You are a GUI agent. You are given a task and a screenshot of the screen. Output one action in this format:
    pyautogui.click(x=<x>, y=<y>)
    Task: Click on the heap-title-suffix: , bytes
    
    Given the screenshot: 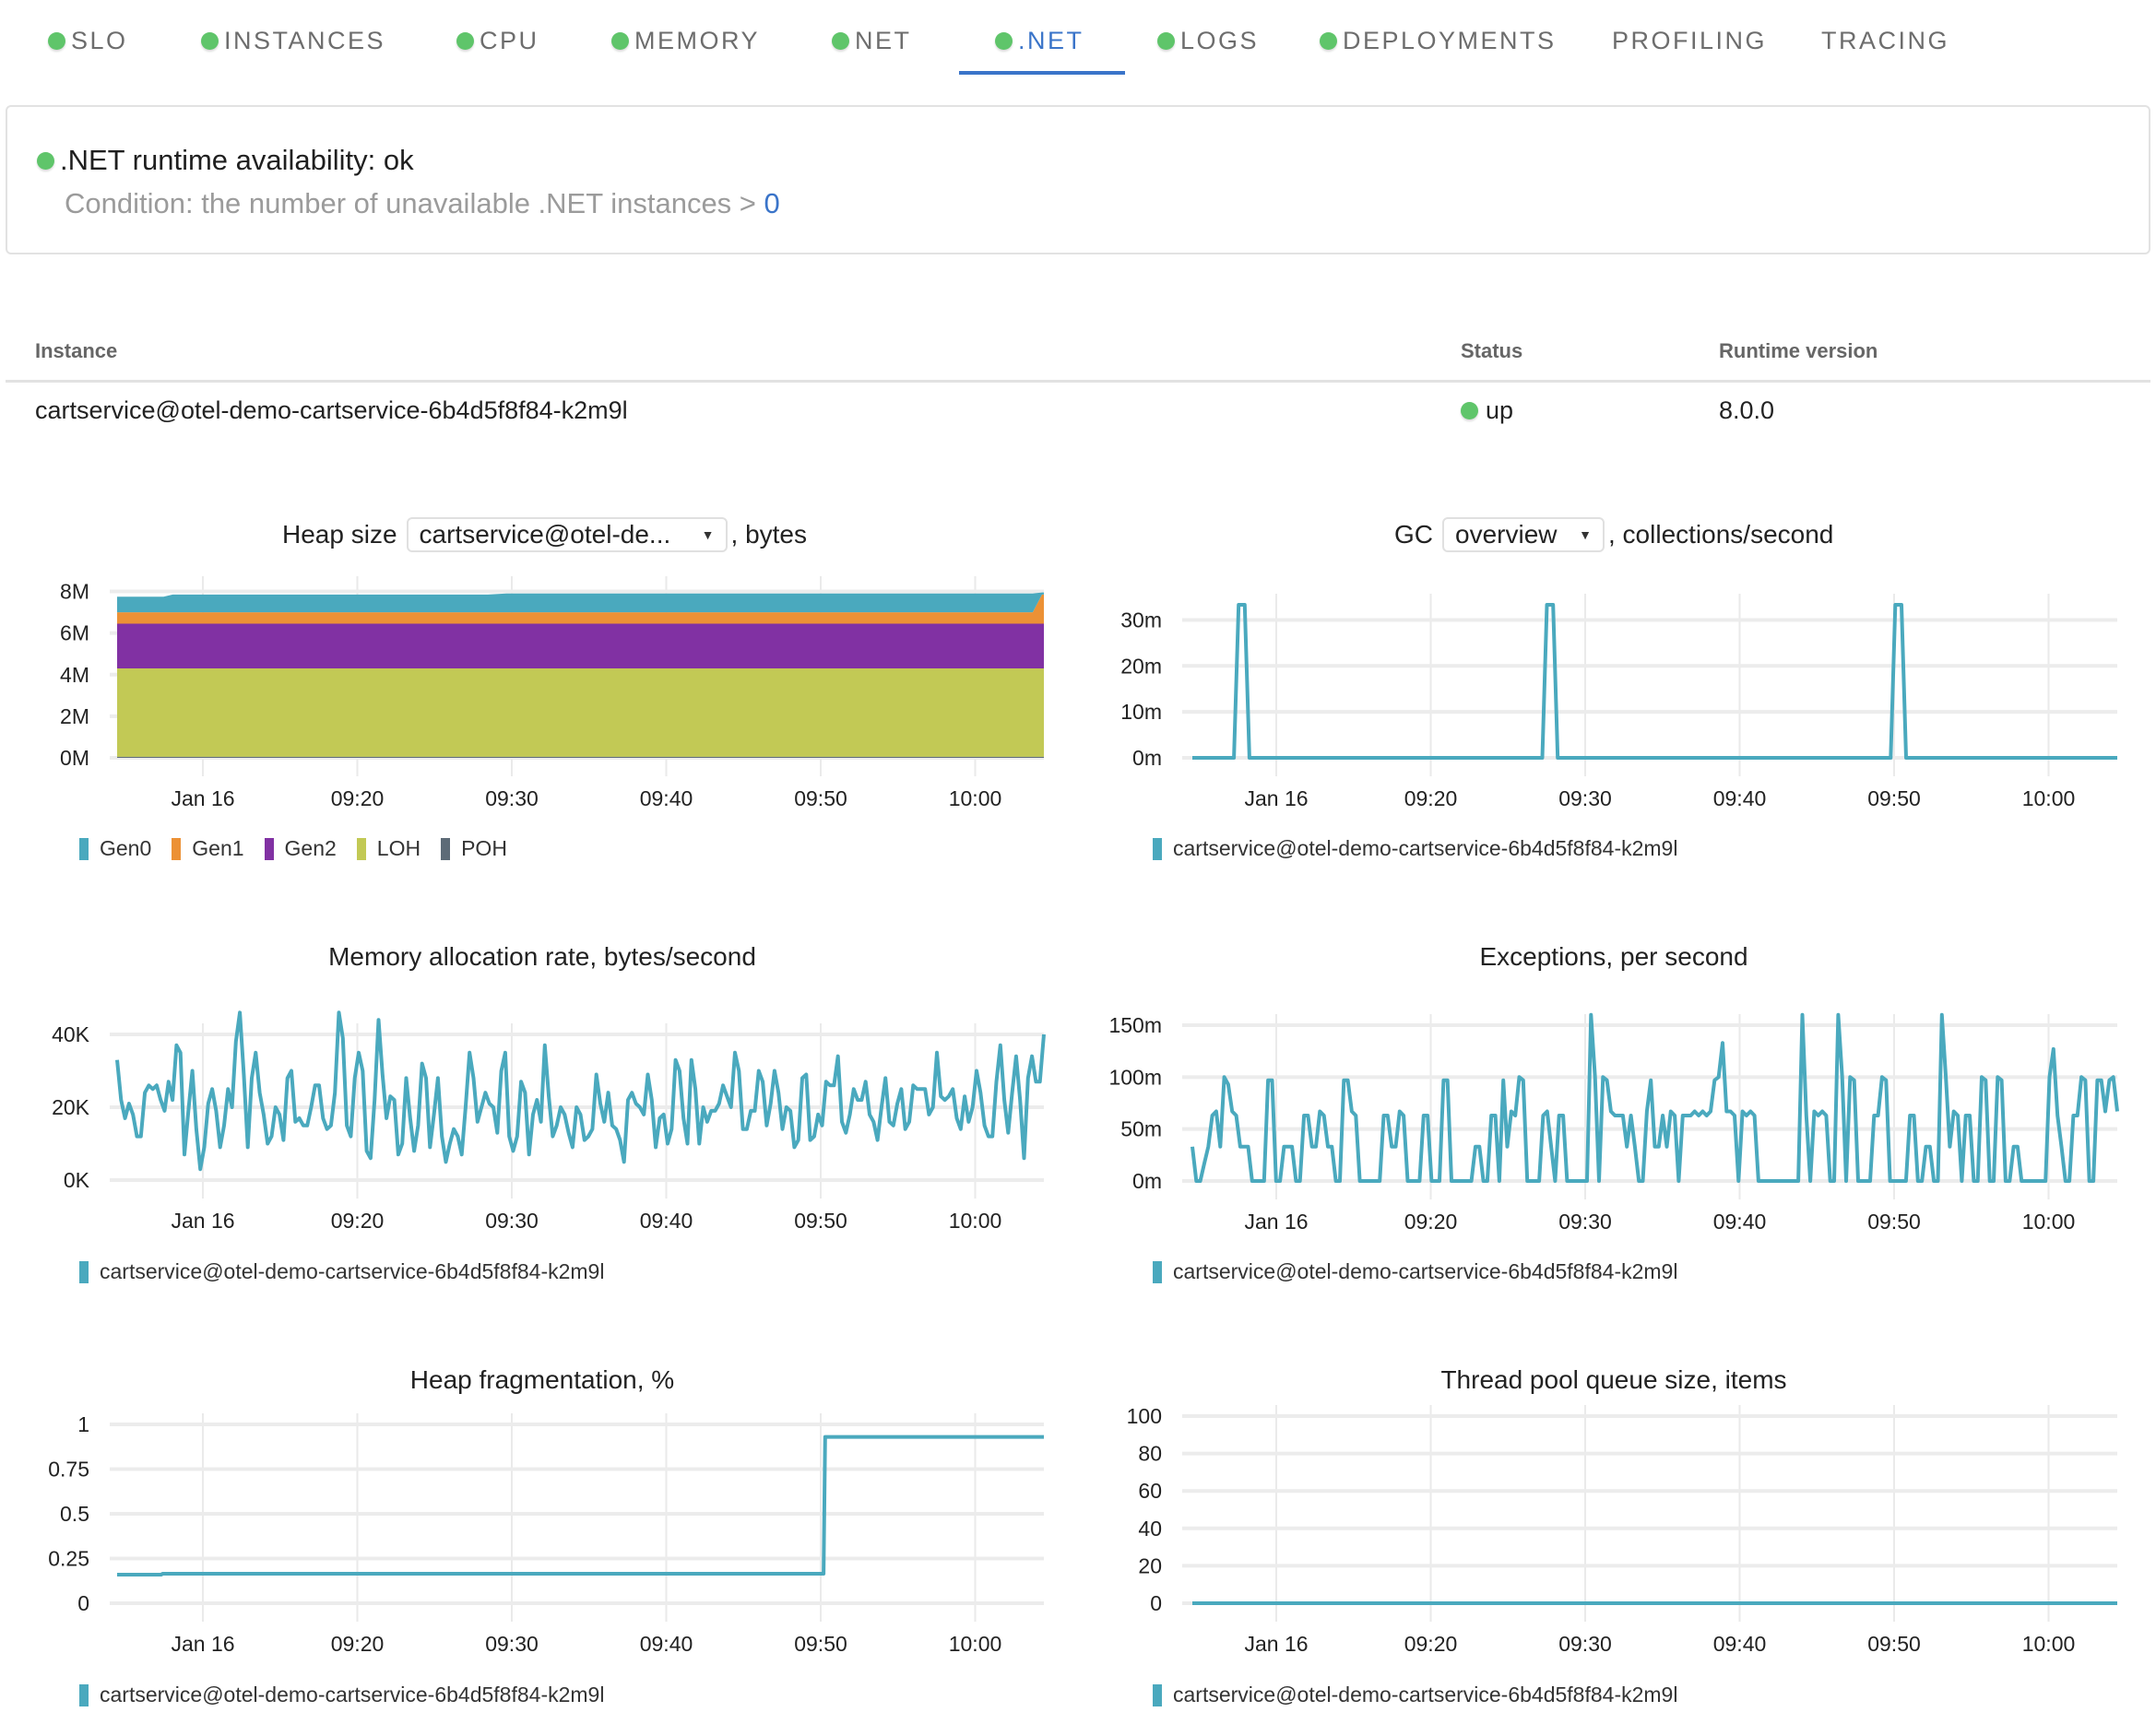 What is the action you would take?
    pyautogui.click(x=769, y=534)
    